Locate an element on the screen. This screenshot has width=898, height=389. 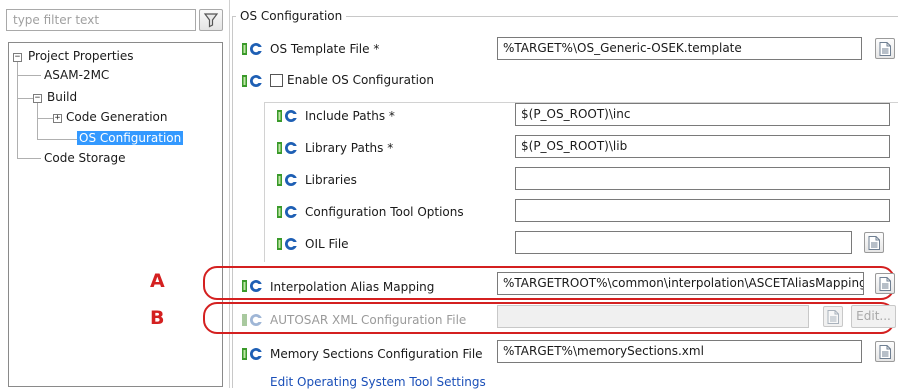
tree-item-project-properties: Project Properties is located at coordinates (81, 56).